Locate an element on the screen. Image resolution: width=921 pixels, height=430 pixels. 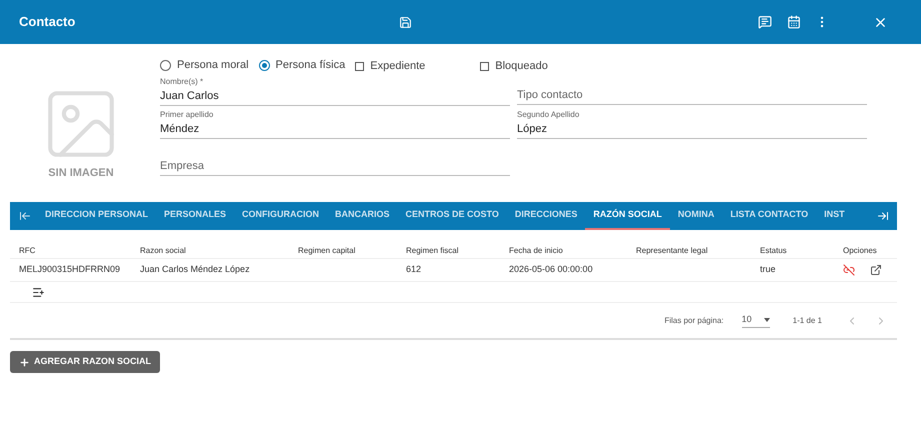
tab: DIRECCIONES is located at coordinates (546, 216).